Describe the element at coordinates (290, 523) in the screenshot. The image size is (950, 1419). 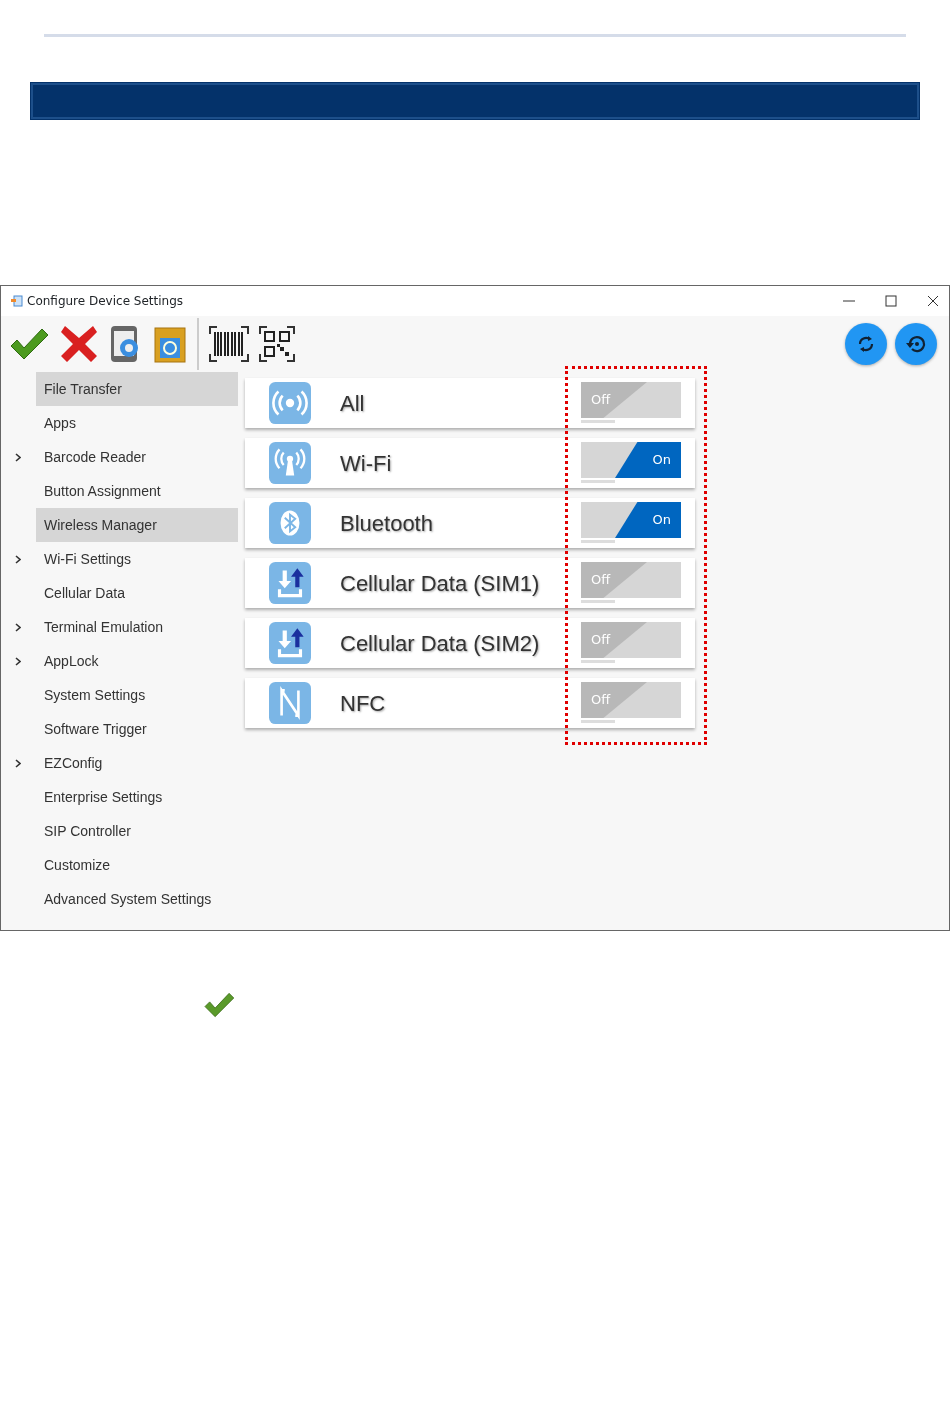
I see `bluetooth-icon` at that location.